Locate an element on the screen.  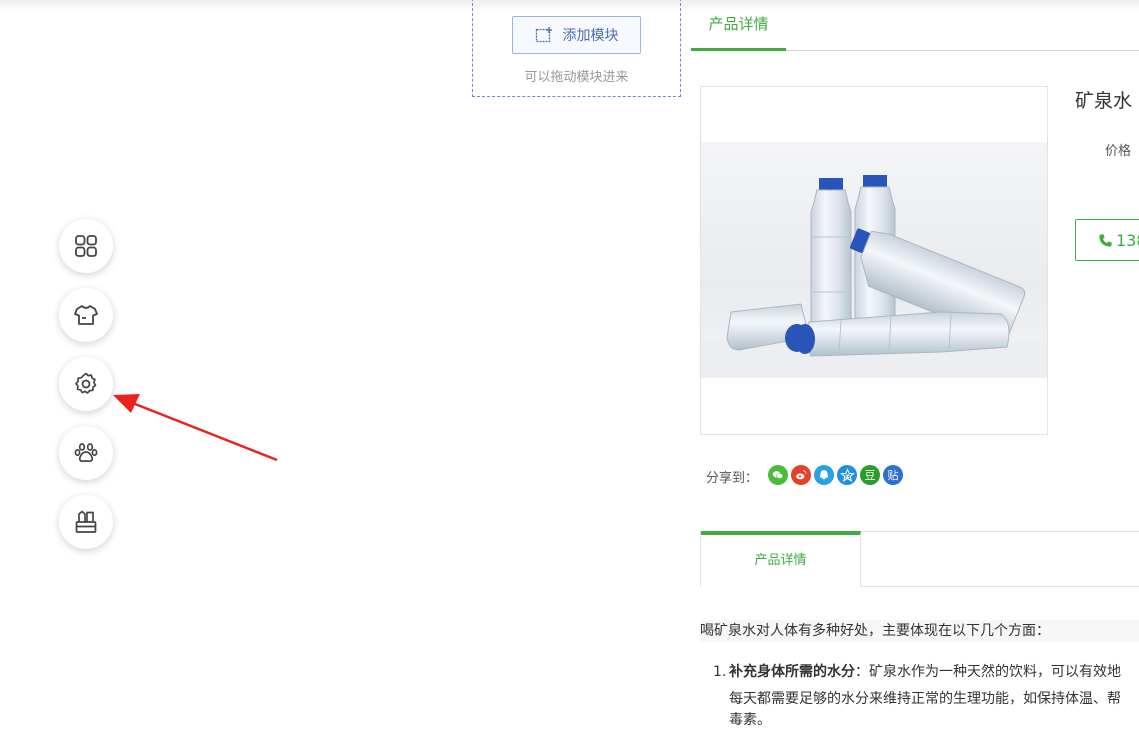
product-image is located at coordinates (874, 260).